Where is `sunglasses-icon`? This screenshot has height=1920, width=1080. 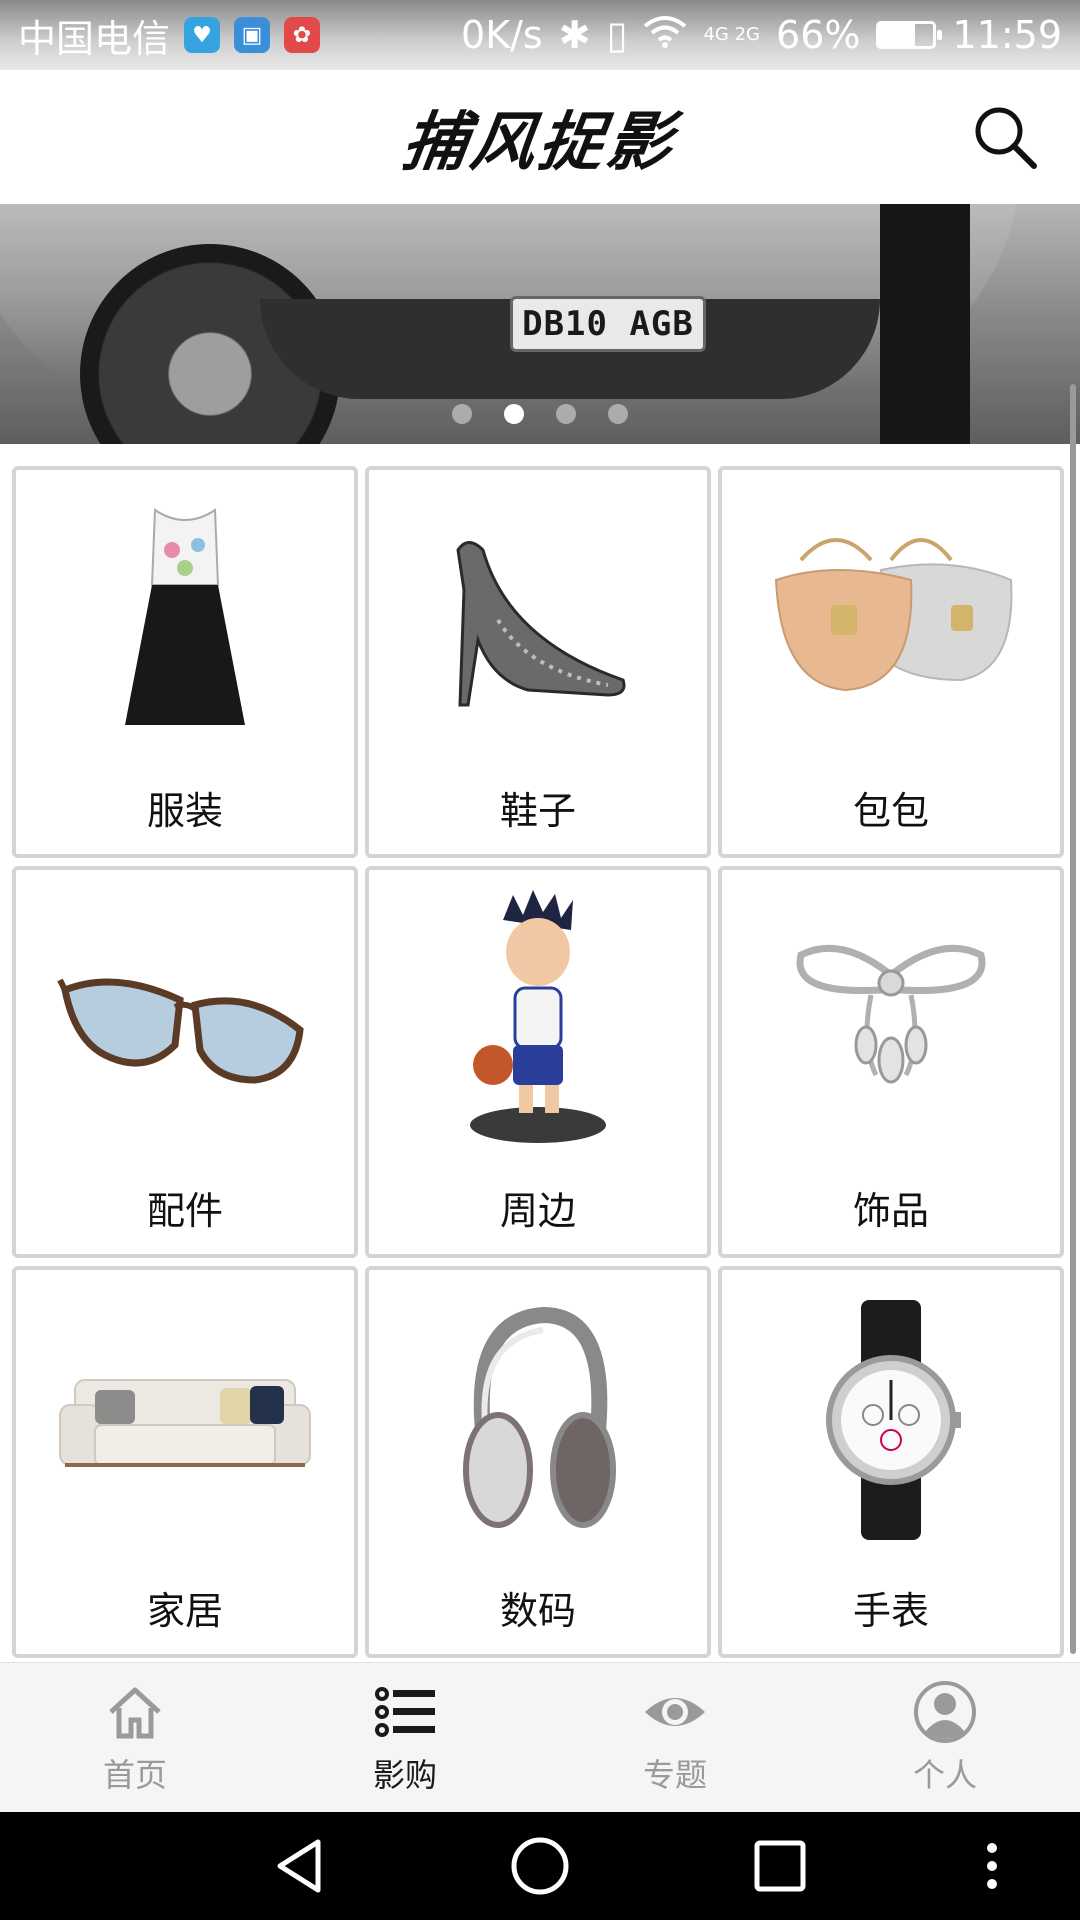 sunglasses-icon is located at coordinates (185, 1020).